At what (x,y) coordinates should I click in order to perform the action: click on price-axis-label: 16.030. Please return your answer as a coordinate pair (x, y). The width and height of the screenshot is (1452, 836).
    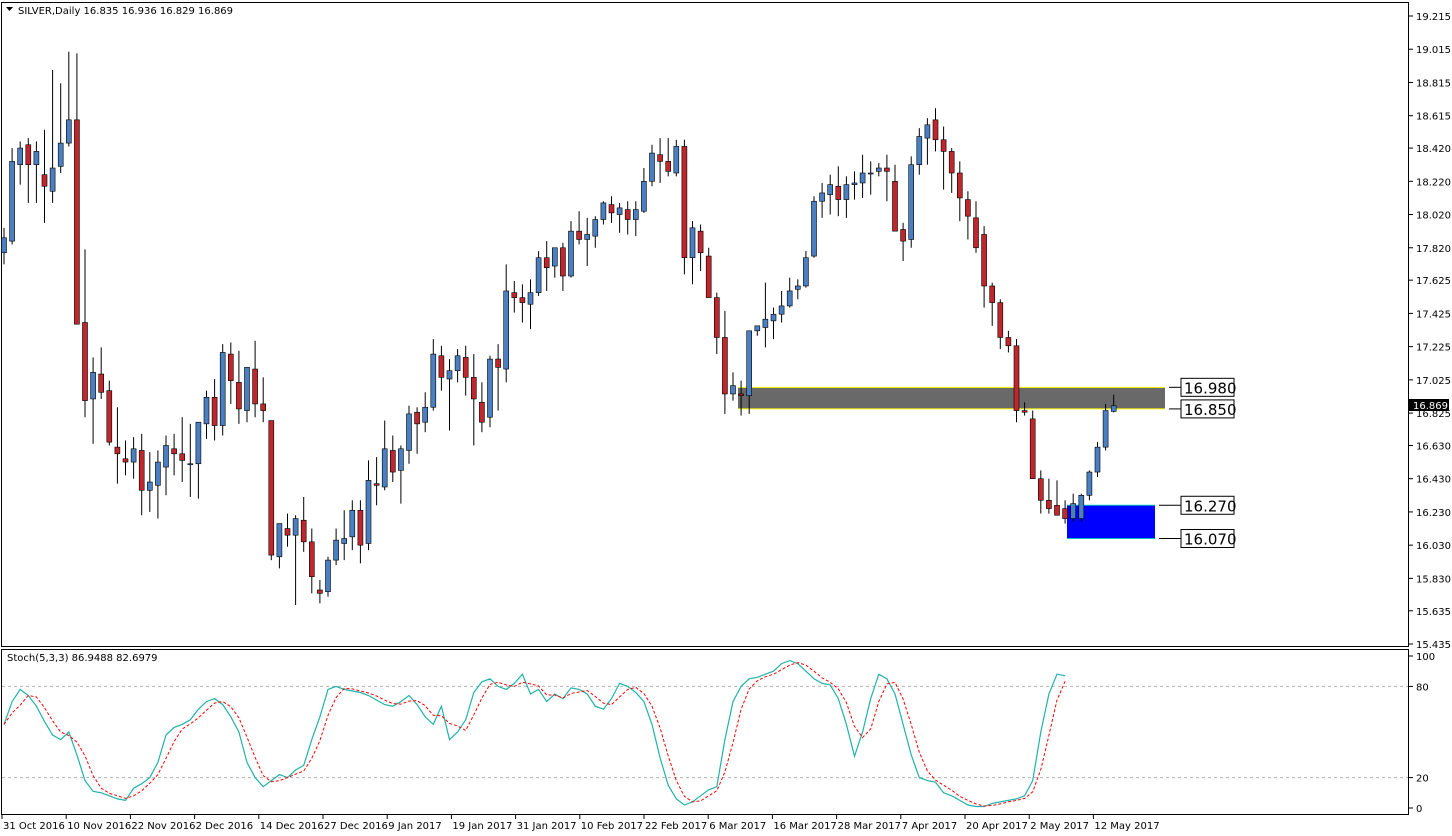
    Looking at the image, I should click on (1433, 546).